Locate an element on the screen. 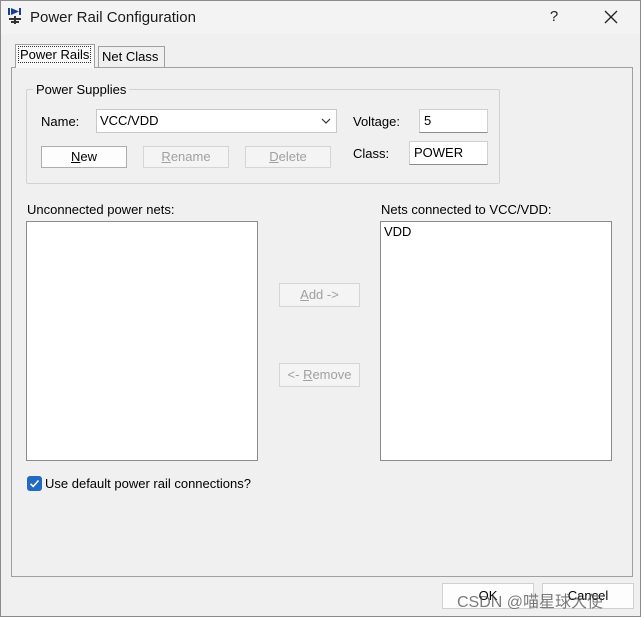 The height and width of the screenshot is (617, 641). rename-button: Rename is located at coordinates (186, 157).